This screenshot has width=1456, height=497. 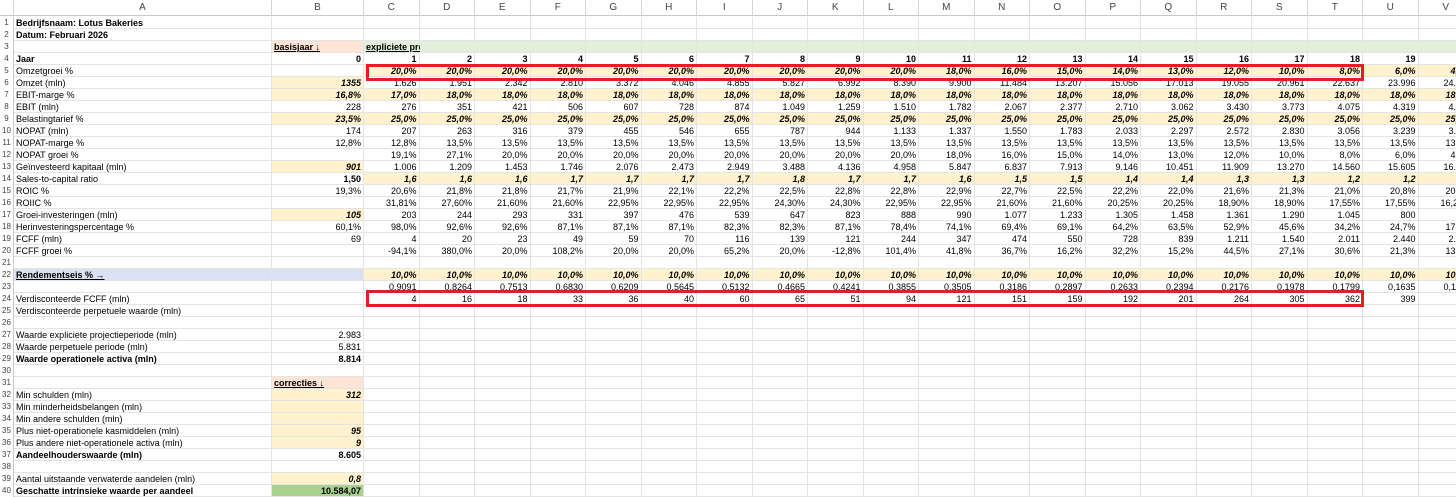 I want to click on cell-a2: Datum: Februari 2026, so click(x=143, y=35).